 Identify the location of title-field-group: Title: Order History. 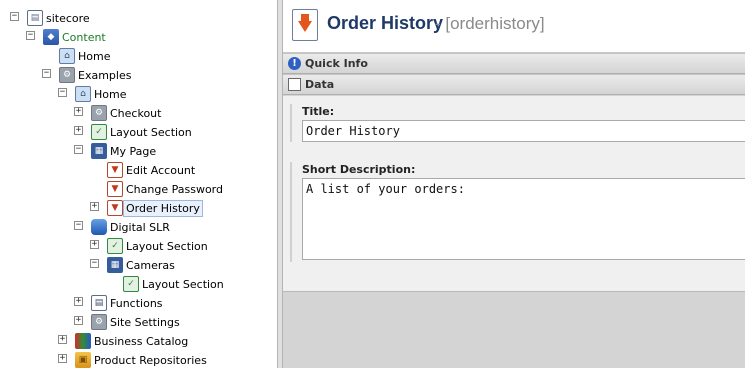
(517, 123).